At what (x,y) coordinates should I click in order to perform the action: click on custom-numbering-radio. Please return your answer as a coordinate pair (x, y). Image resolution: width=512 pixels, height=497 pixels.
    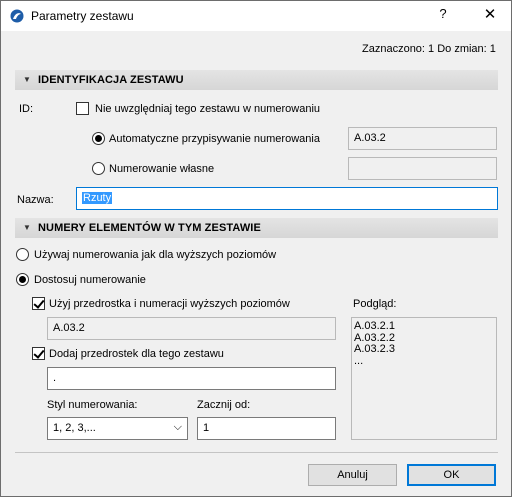
    Looking at the image, I should click on (98, 168).